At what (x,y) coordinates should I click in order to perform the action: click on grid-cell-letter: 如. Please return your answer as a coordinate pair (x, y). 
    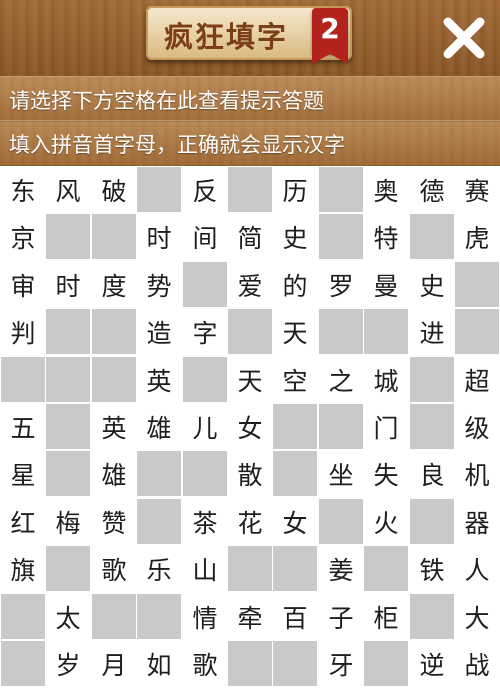
    Looking at the image, I should click on (159, 663).